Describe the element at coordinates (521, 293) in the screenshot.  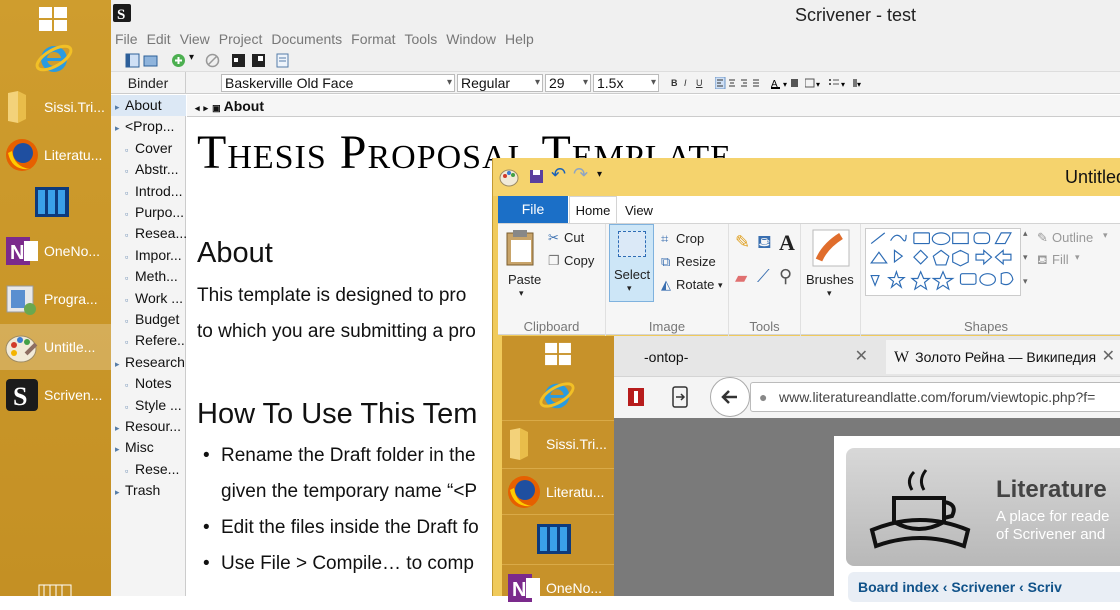
I see `paste-dropdown-icon: ▾` at that location.